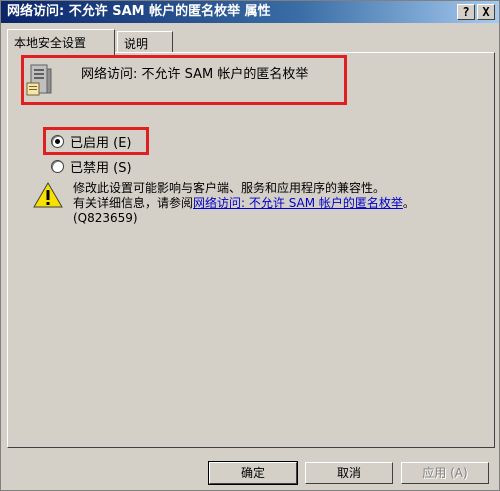 The height and width of the screenshot is (491, 500). Describe the element at coordinates (229, 188) in the screenshot. I see `warning-line-1: 修改此设置可能影响与客户端、服务和应用程序的兼容性。` at that location.